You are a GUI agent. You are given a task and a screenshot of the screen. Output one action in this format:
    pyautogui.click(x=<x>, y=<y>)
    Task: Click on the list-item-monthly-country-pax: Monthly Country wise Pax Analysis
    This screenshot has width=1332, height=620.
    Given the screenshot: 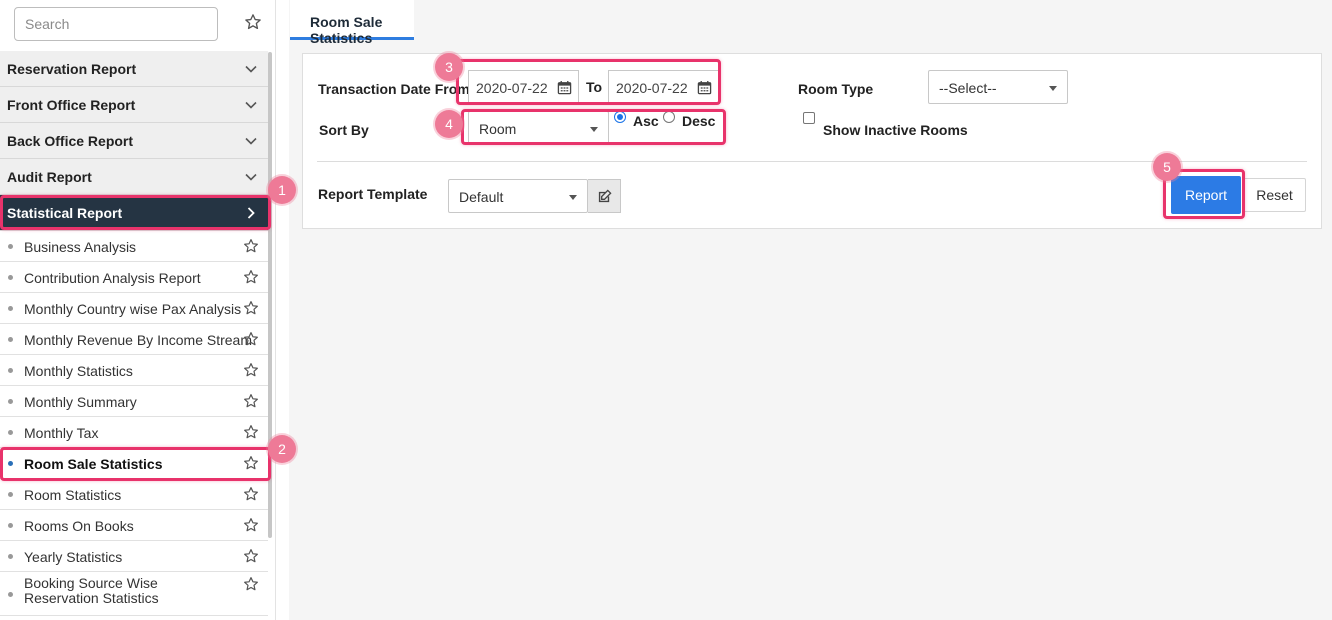 What is the action you would take?
    pyautogui.click(x=134, y=308)
    